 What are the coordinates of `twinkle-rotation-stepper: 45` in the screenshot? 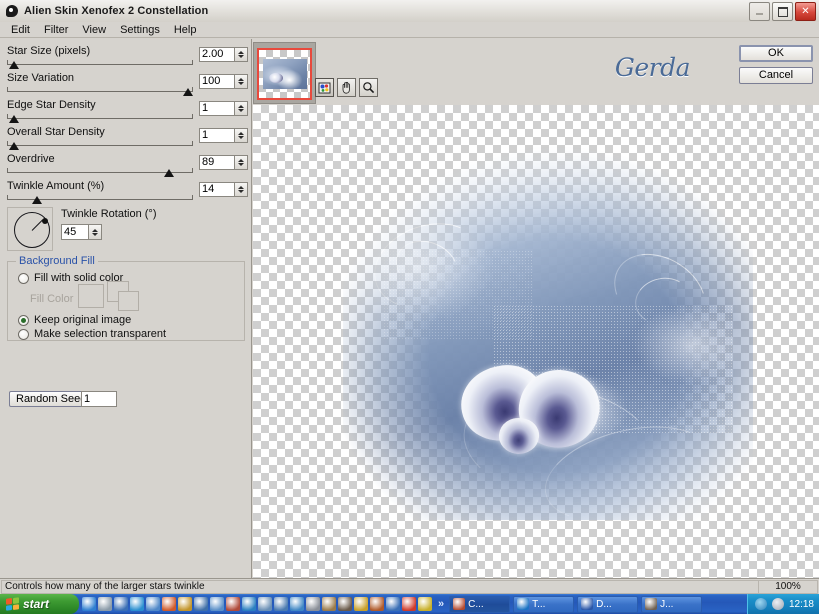 It's located at (81, 232).